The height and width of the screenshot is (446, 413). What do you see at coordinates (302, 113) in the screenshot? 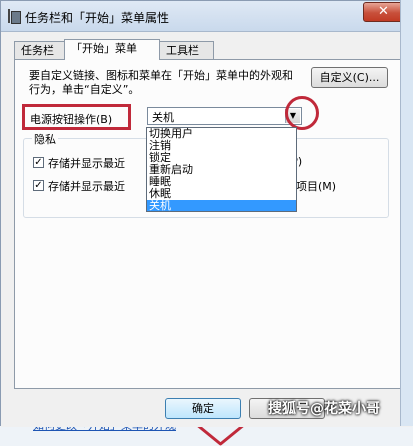
I see `annotation-circle` at bounding box center [302, 113].